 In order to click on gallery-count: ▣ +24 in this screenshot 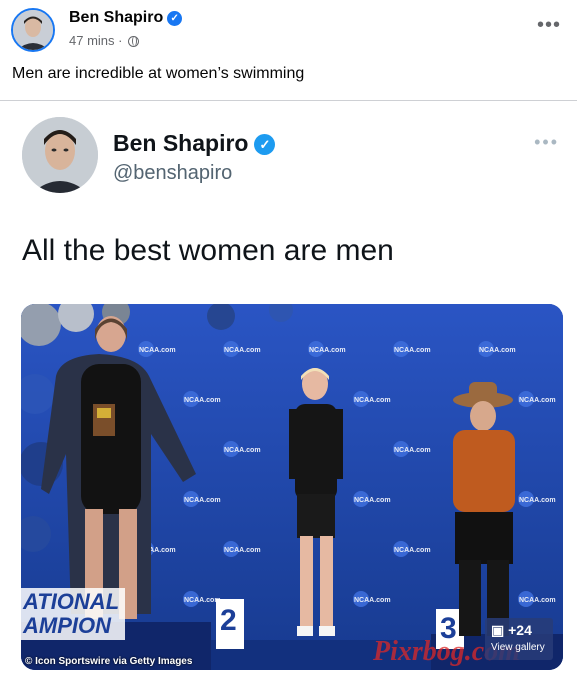, I will do `click(511, 630)`.